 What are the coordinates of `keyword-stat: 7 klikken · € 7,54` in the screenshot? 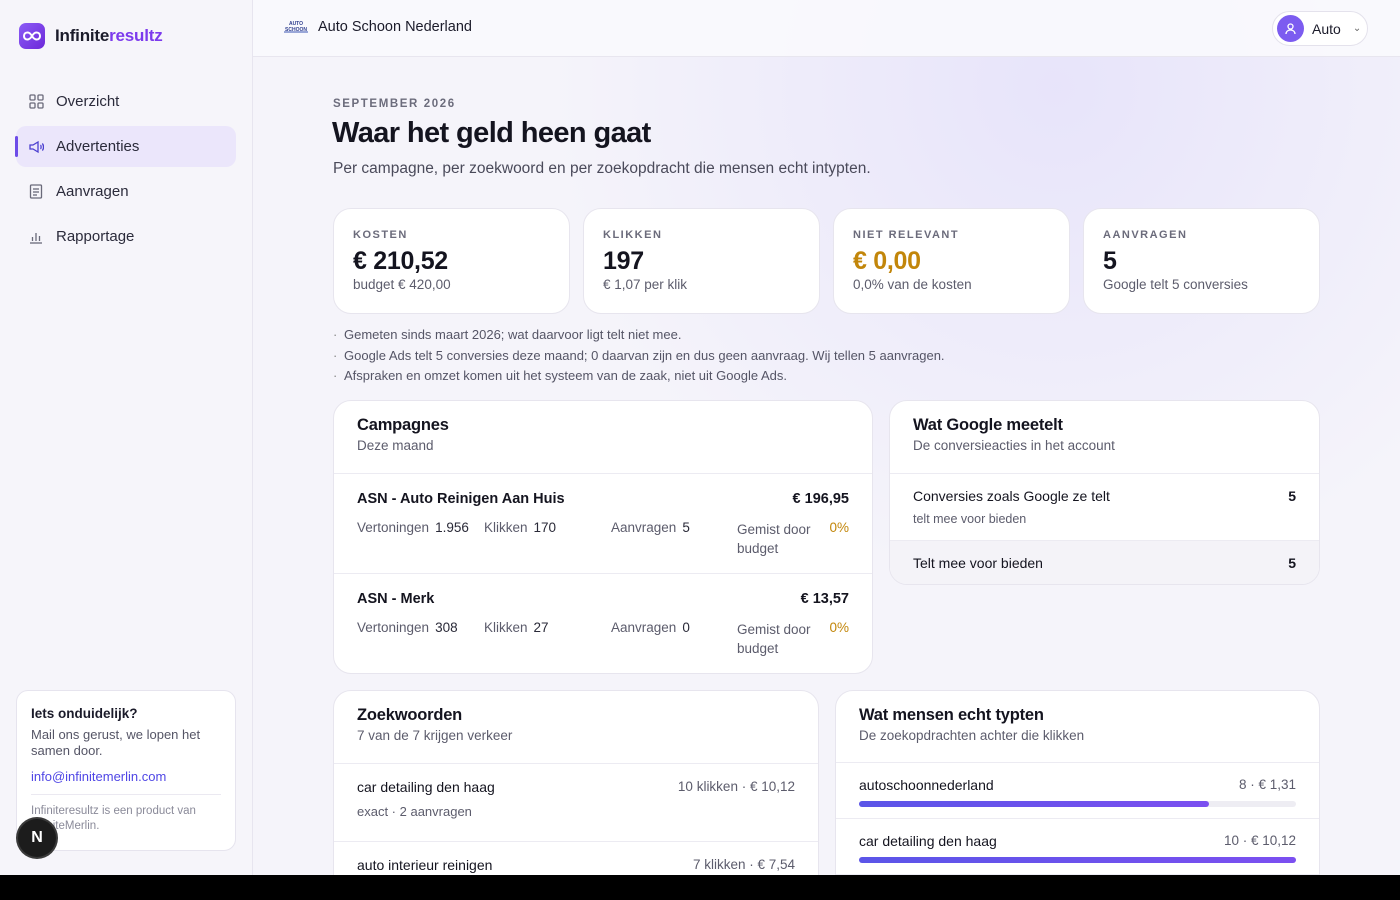 It's located at (743, 864).